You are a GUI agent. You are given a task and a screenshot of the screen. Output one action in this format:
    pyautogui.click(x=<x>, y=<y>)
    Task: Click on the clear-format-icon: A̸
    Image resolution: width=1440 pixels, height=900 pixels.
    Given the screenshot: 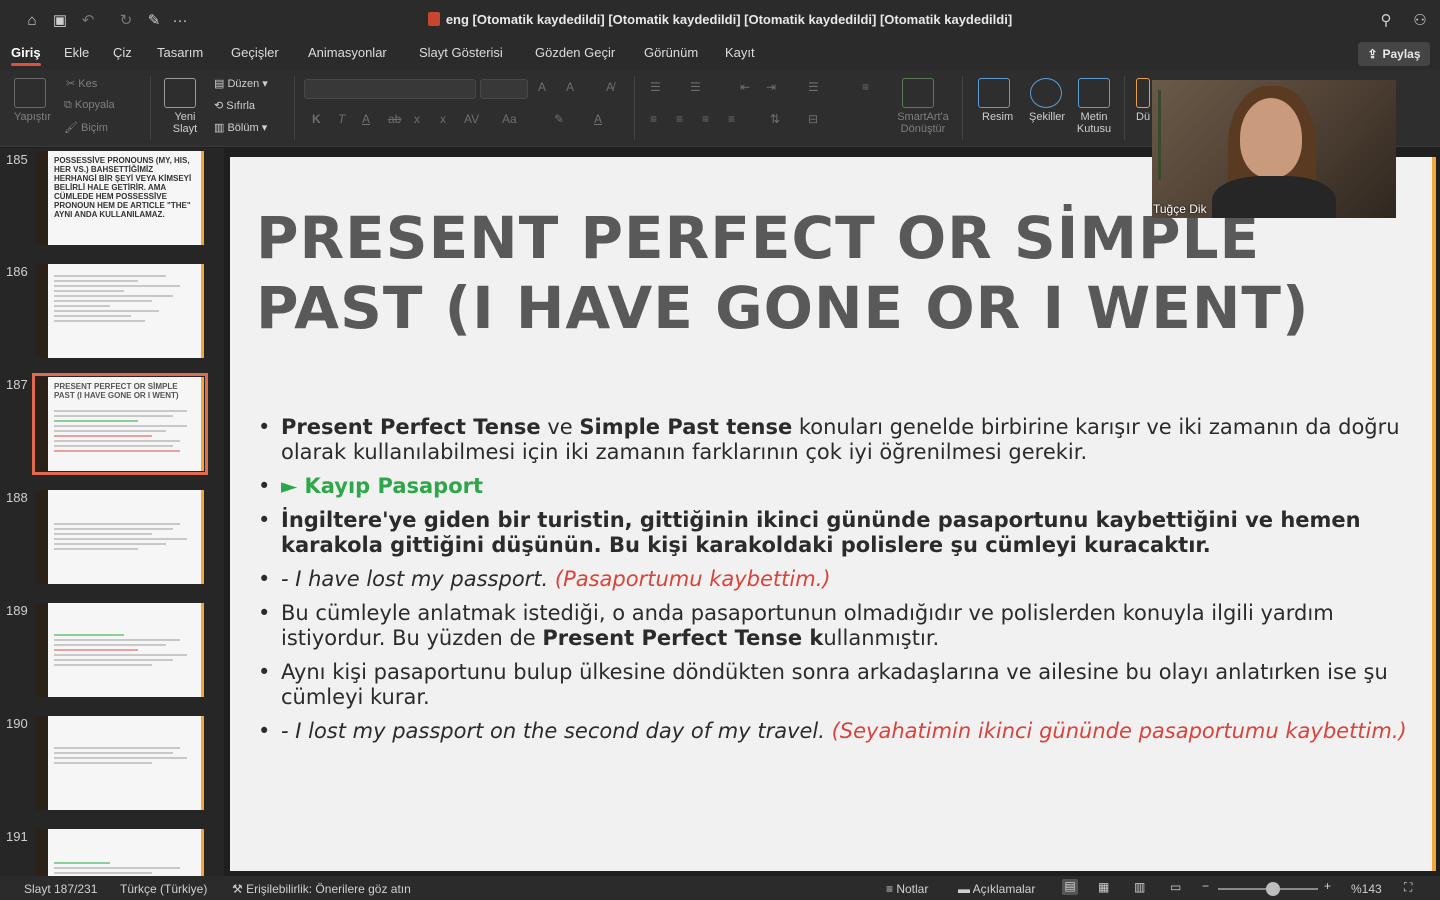 What is the action you would take?
    pyautogui.click(x=610, y=87)
    